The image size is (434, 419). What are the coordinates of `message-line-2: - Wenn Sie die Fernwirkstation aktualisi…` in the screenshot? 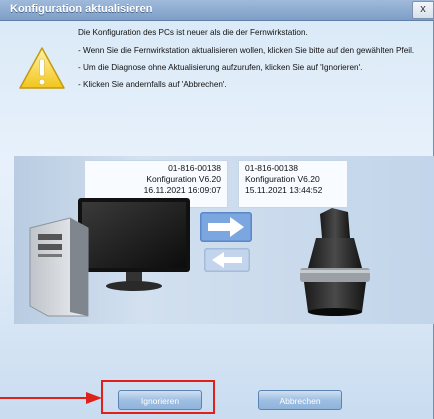 It's located at (246, 50).